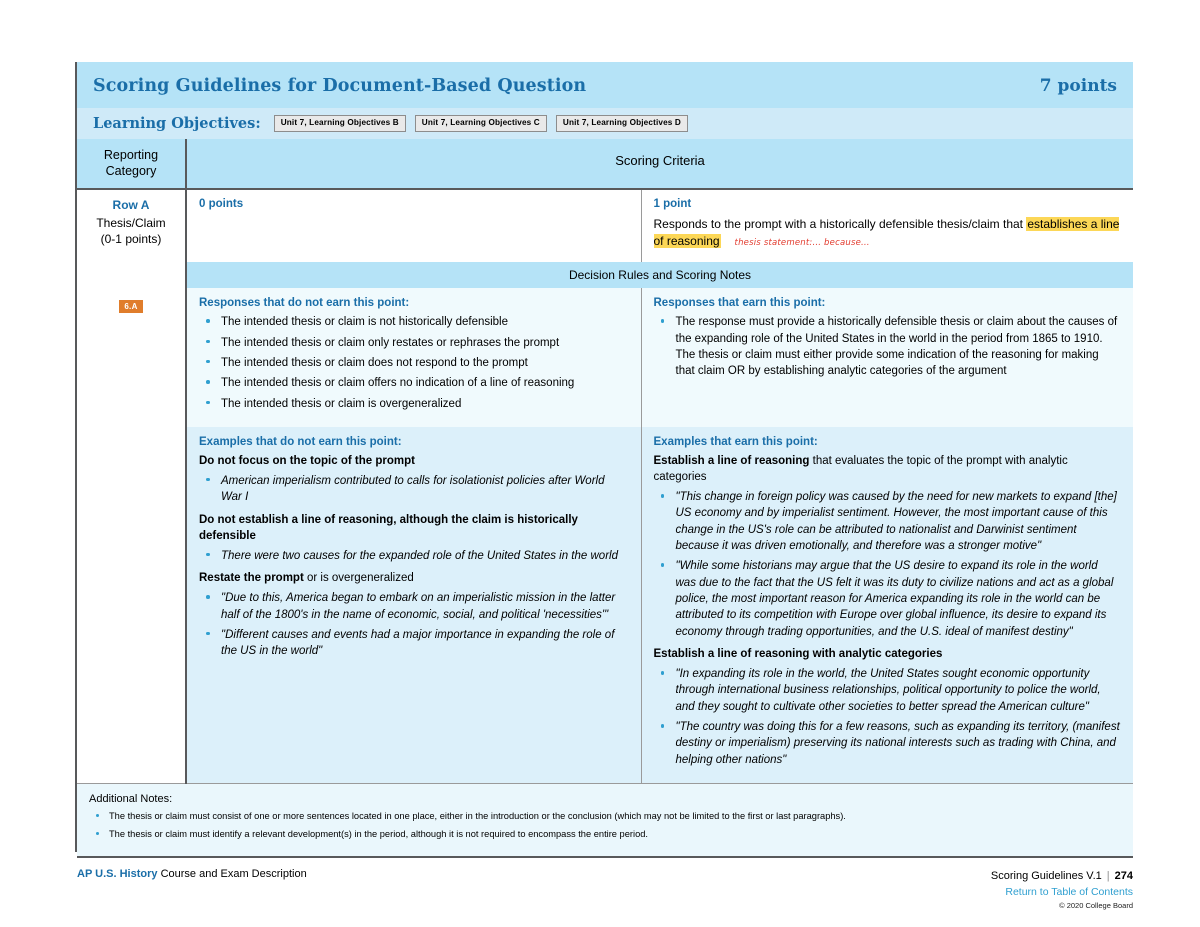 Image resolution: width=1200 pixels, height=927 pixels. What do you see at coordinates (731, 460) in the screenshot?
I see `subhead-bold: Establish a line of reasoning` at bounding box center [731, 460].